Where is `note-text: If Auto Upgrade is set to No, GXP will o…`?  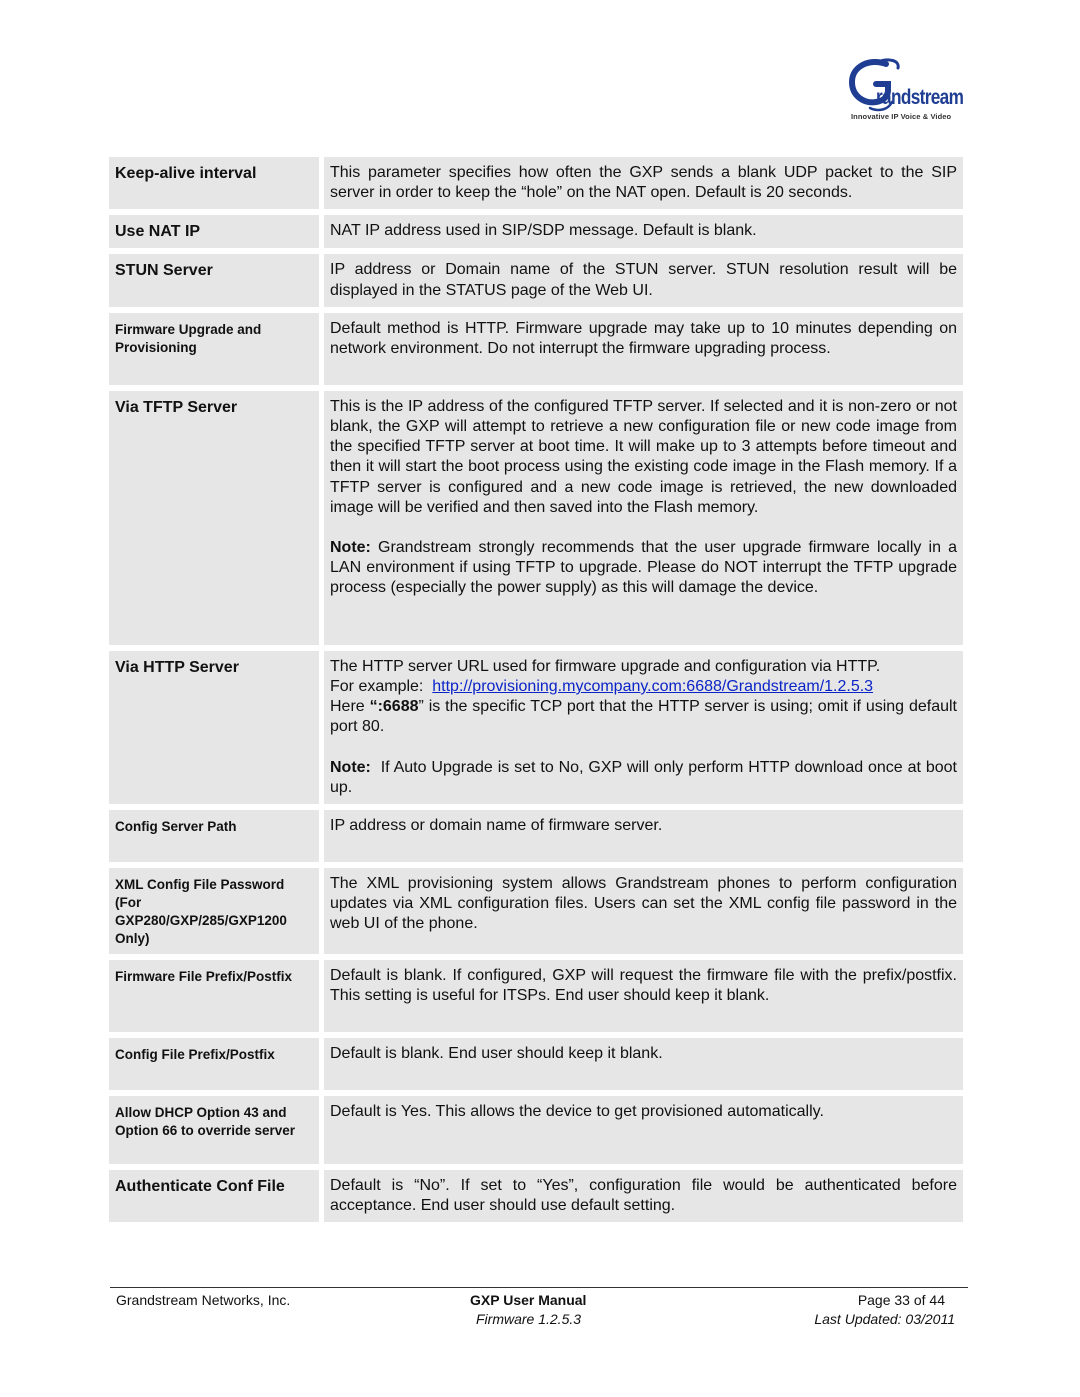 note-text: If Auto Upgrade is set to No, GXP will o… is located at coordinates (646, 777).